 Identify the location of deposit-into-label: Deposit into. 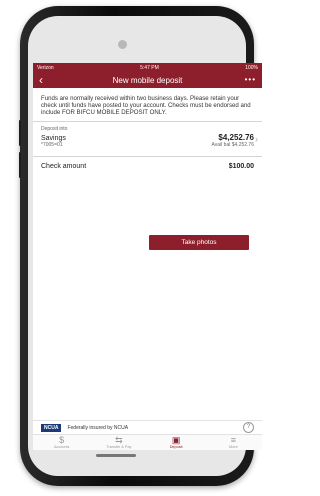
(54, 128).